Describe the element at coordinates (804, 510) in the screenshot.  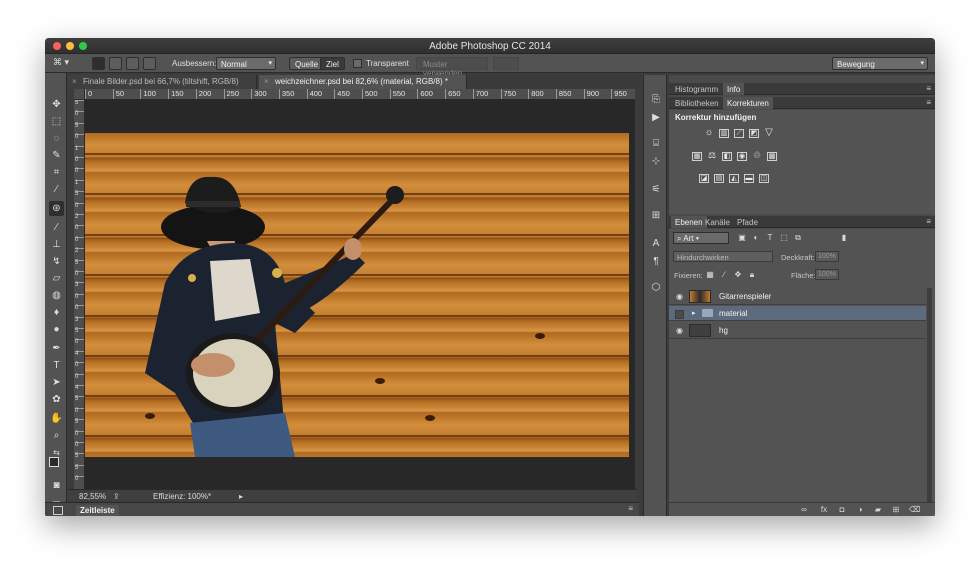
I see `link-layers-icon: ∞` at that location.